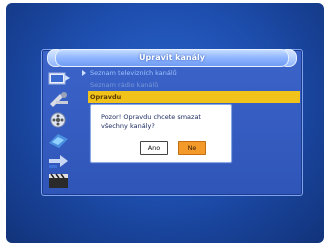 The height and width of the screenshot is (249, 332). What do you see at coordinates (59, 181) in the screenshot?
I see `clapperboard-icon` at bounding box center [59, 181].